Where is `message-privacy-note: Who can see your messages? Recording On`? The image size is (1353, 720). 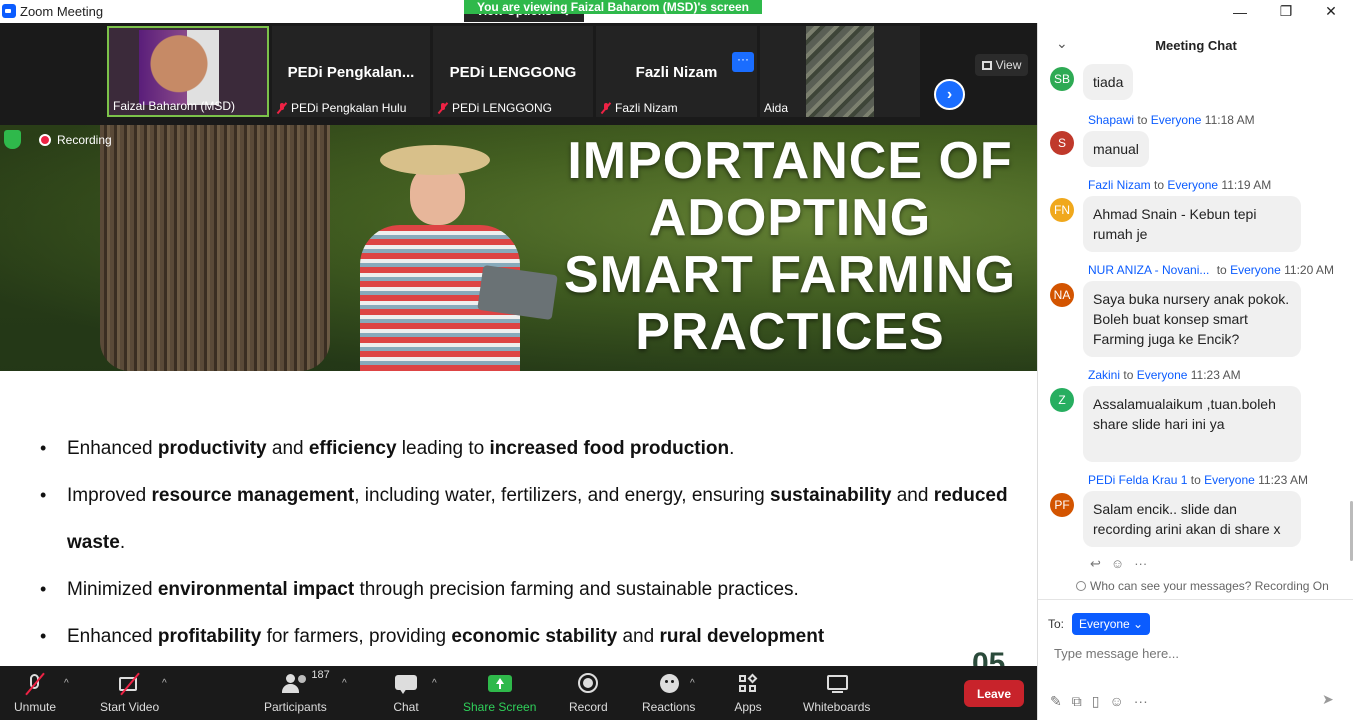
message-privacy-note: Who can see your messages? Recording On is located at coordinates (1202, 586).